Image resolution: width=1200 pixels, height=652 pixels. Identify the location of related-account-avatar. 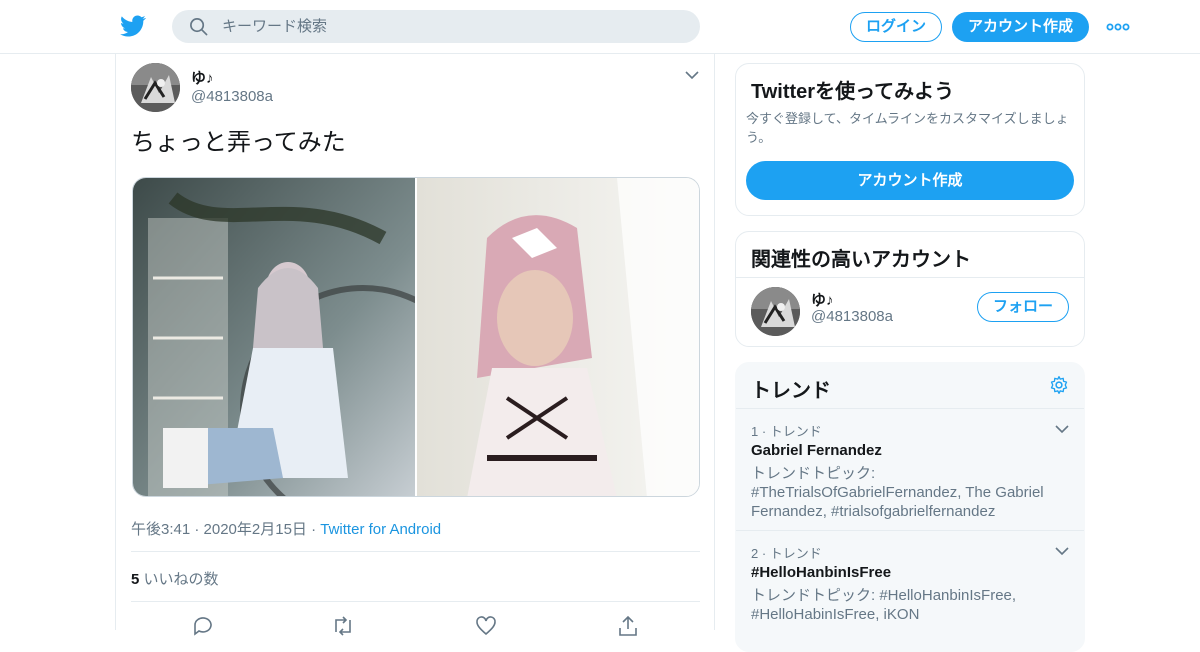
(775, 311).